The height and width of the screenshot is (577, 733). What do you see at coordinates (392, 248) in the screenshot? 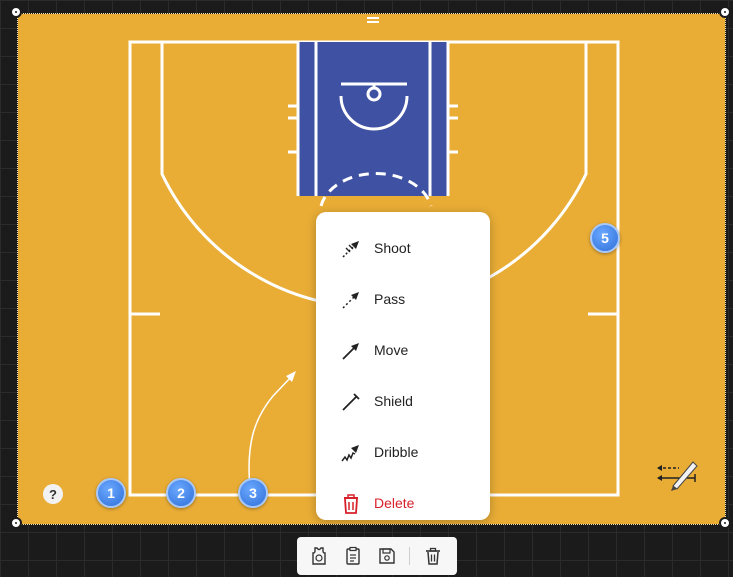
I see `menu-label: Shoot` at bounding box center [392, 248].